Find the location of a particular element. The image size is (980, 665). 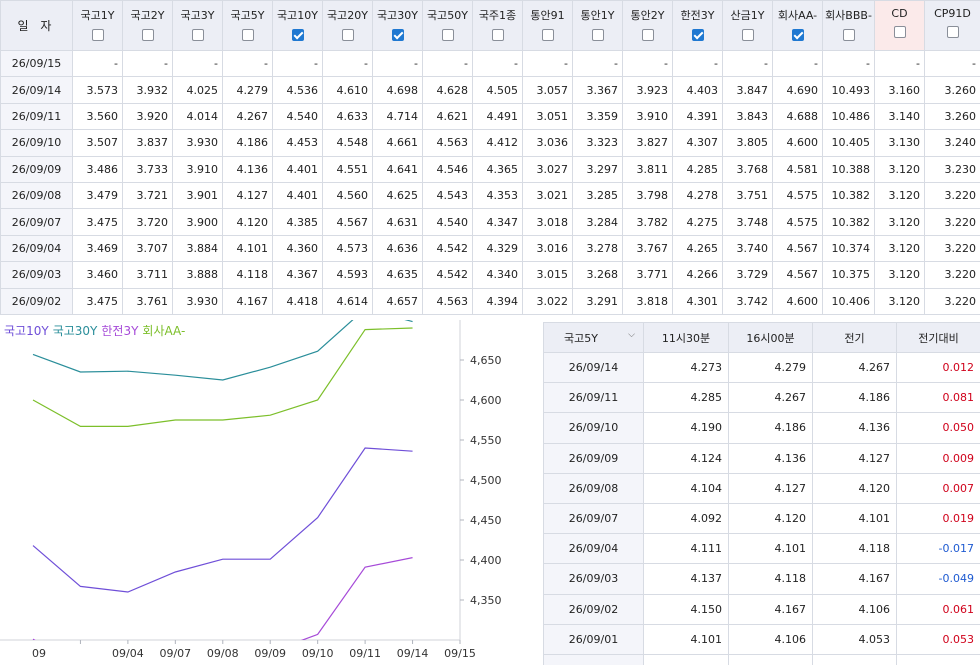

rate-cell: 3.291 is located at coordinates (597, 301).